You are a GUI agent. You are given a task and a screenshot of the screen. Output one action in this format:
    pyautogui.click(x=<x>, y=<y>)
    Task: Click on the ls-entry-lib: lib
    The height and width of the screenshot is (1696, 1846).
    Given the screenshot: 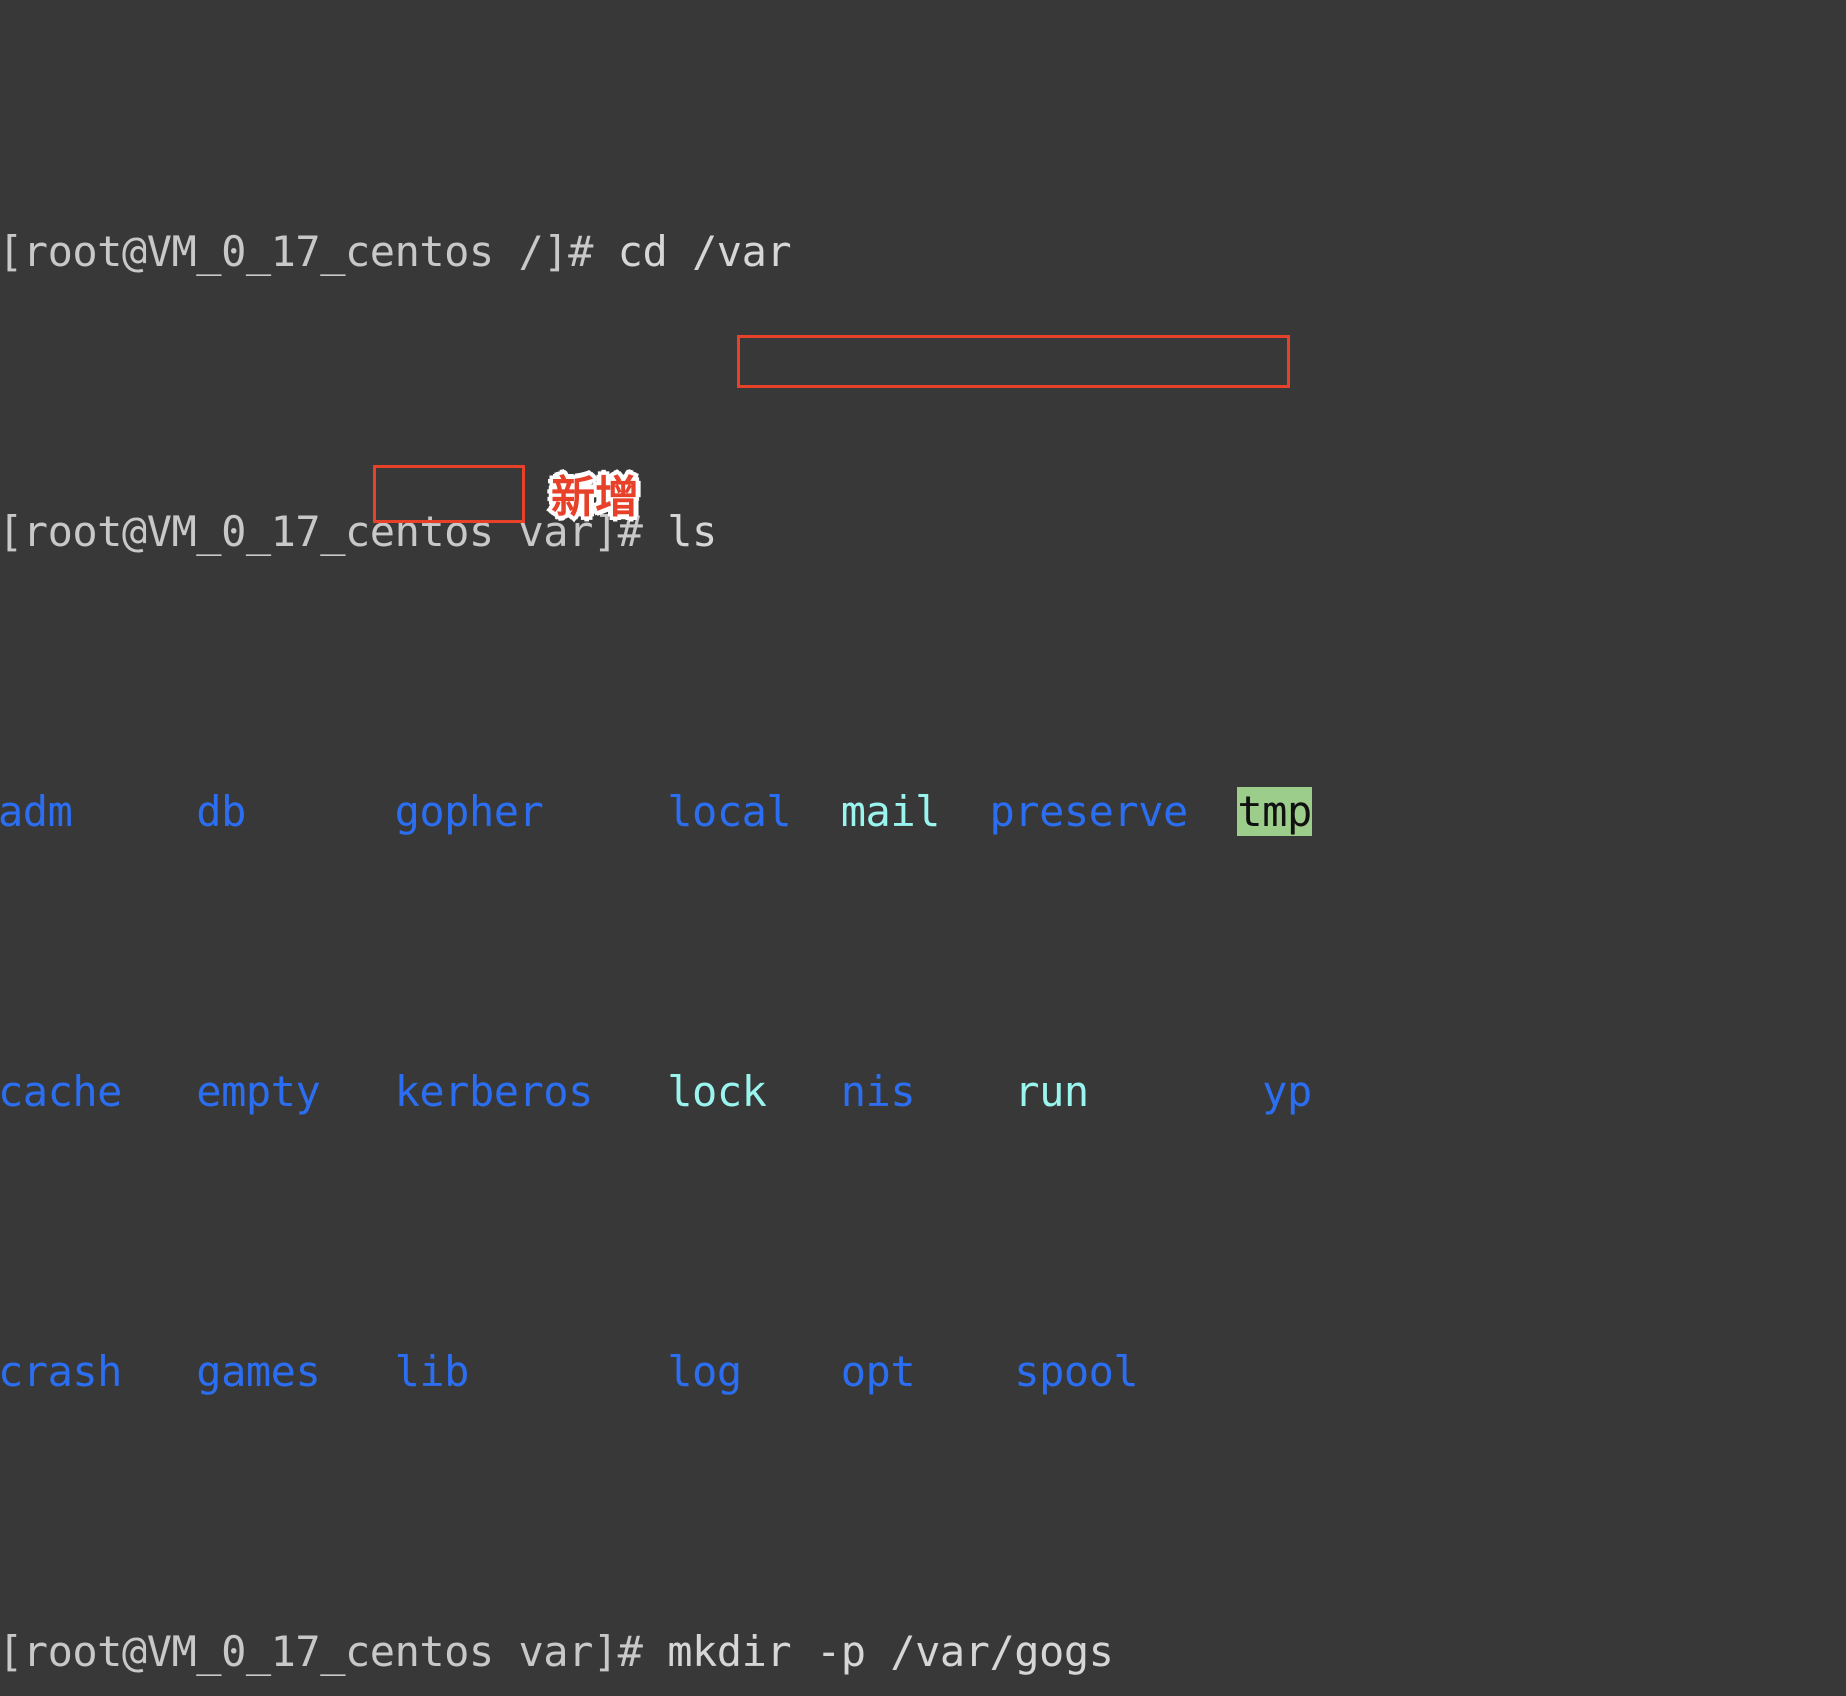 What is the action you would take?
    pyautogui.click(x=432, y=1371)
    